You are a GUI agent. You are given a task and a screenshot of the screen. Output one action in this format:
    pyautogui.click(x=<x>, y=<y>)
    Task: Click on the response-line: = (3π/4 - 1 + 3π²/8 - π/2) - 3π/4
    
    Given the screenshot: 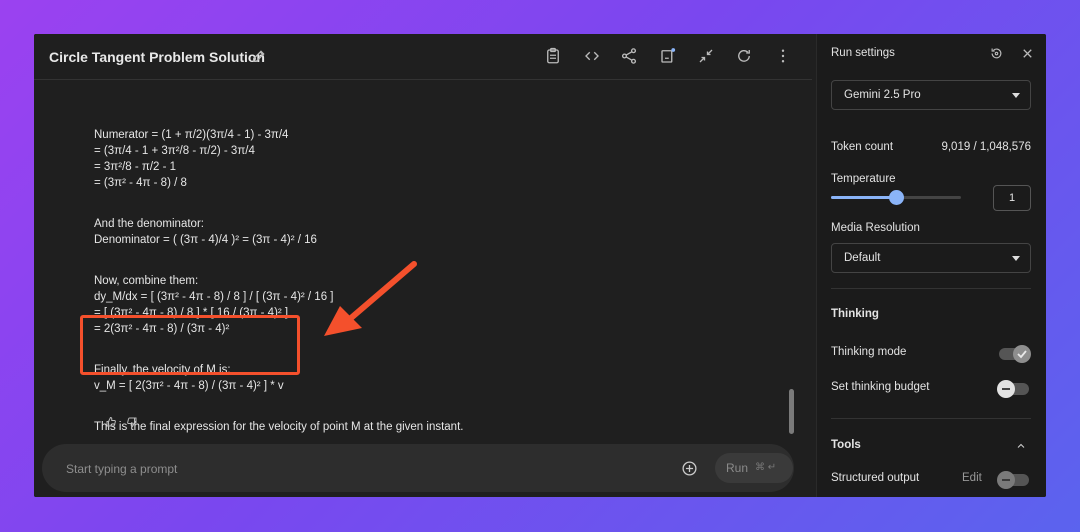 What is the action you would take?
    pyautogui.click(x=174, y=151)
    